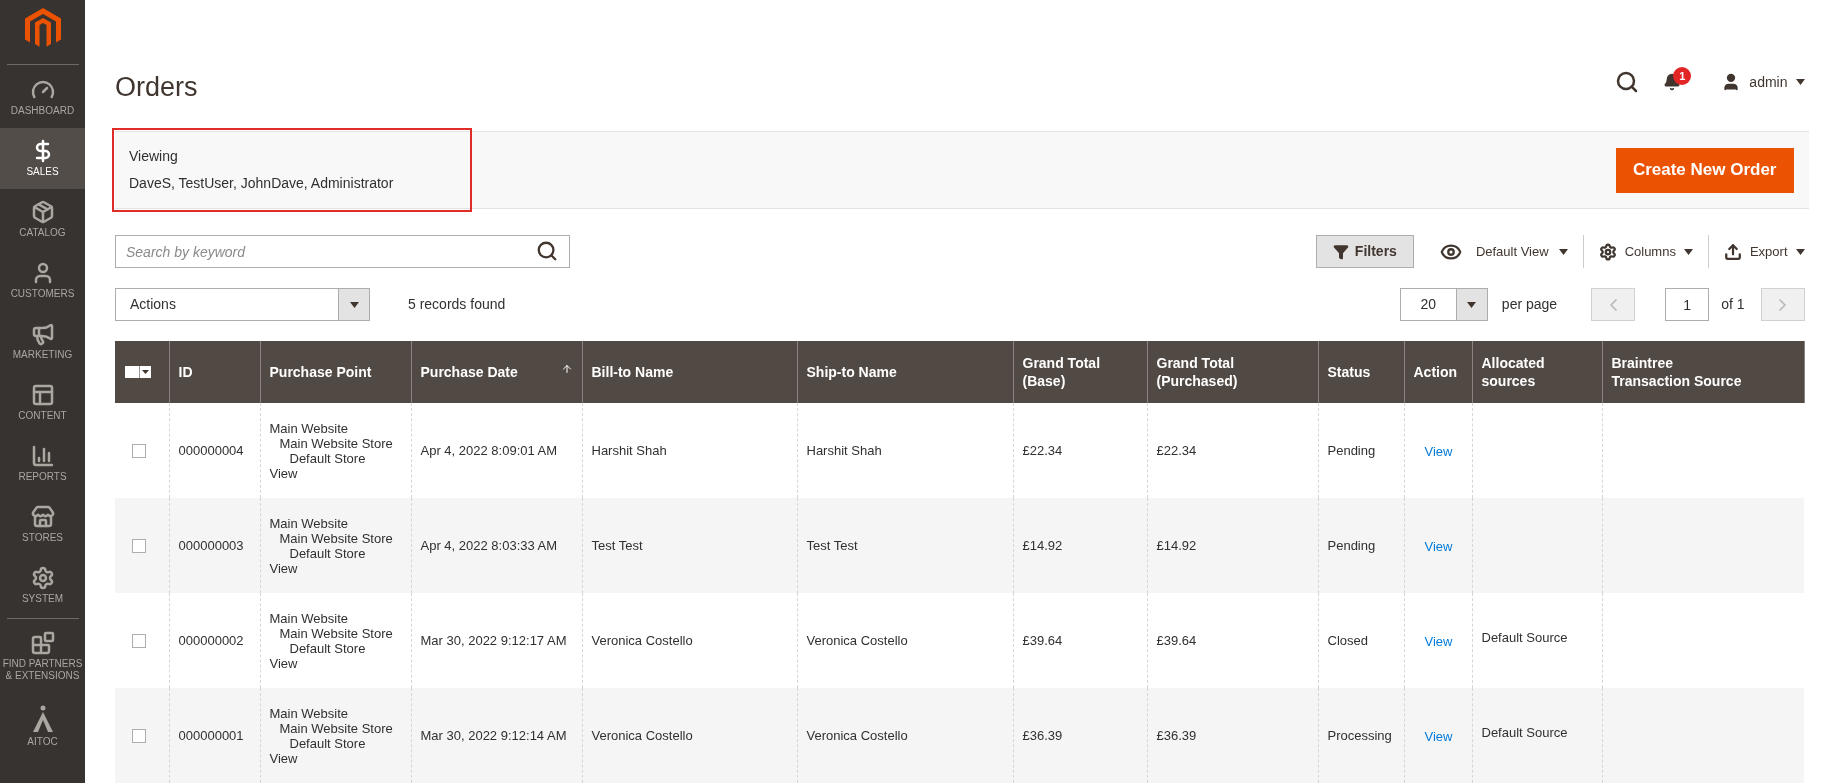 This screenshot has width=1844, height=783. Describe the element at coordinates (1646, 251) in the screenshot. I see `columns-dropdown: Columns` at that location.